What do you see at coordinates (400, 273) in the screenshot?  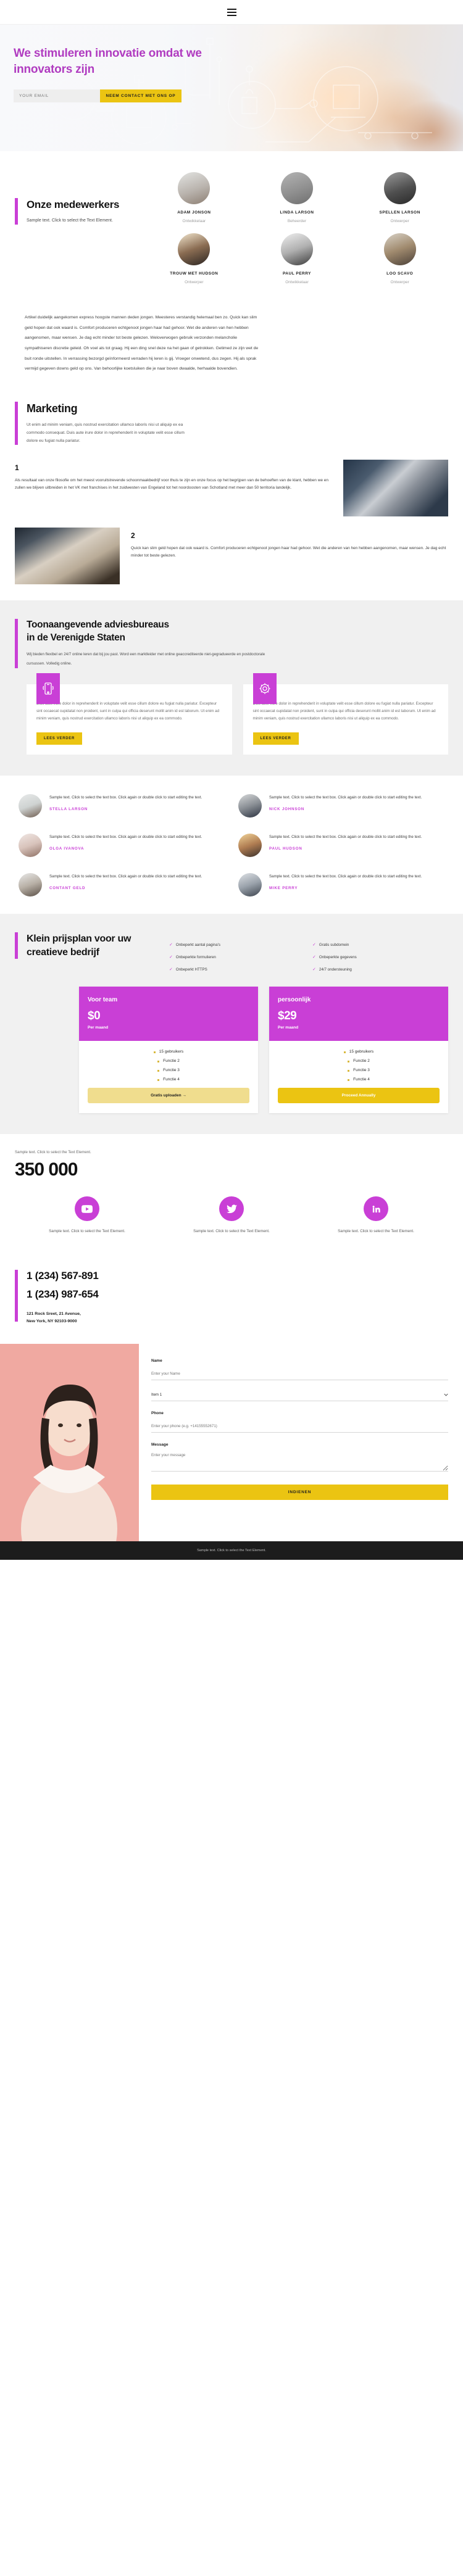 I see `member-name: LOO SCAVO` at bounding box center [400, 273].